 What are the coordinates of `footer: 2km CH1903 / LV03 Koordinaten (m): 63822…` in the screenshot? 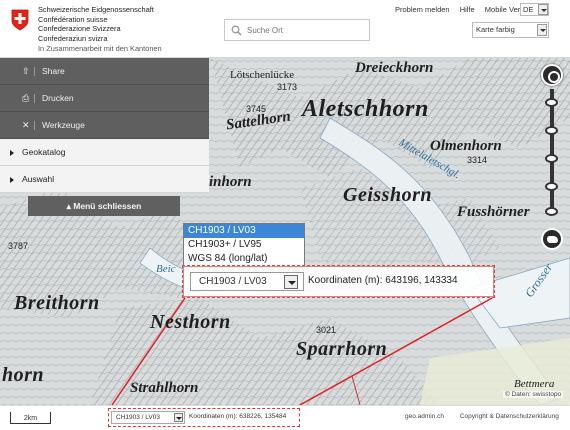 It's located at (285, 417).